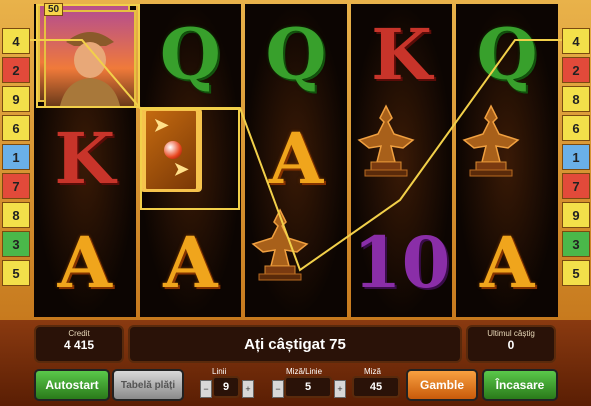 The height and width of the screenshot is (406, 591). What do you see at coordinates (576, 41) in the screenshot?
I see `payline-indicator-right-4: 4` at bounding box center [576, 41].